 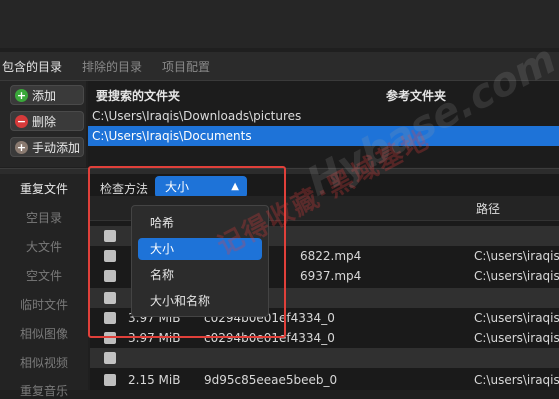 I want to click on tab-project-config: 项目配置, so click(x=186, y=66).